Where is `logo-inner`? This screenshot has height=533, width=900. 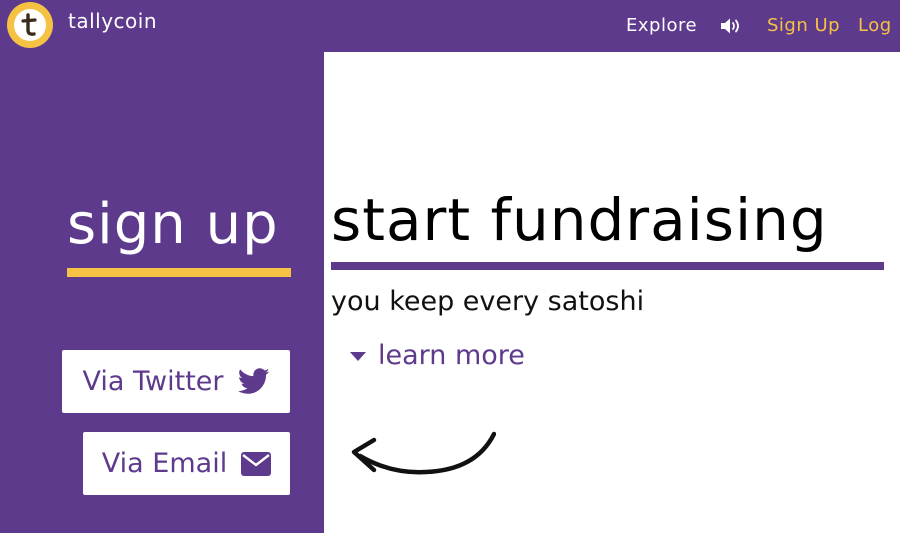 logo-inner is located at coordinates (30, 25).